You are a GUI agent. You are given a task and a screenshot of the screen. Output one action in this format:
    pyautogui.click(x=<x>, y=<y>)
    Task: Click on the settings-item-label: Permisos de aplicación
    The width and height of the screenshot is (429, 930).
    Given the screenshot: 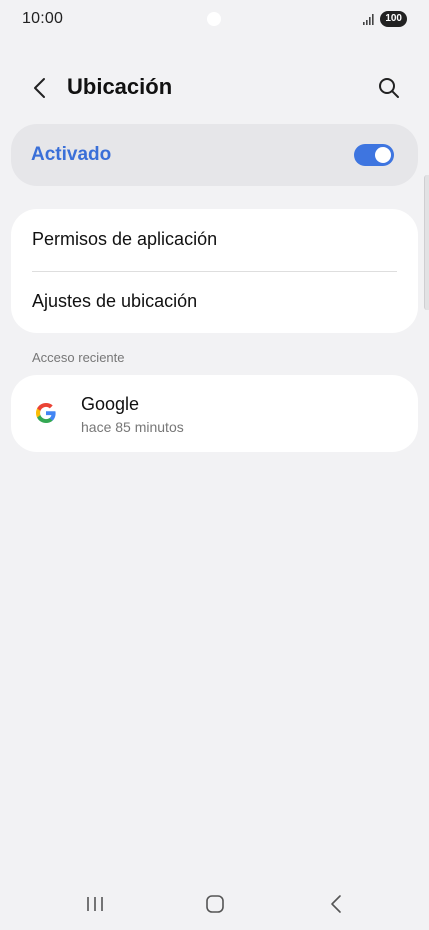 What is the action you would take?
    pyautogui.click(x=125, y=239)
    